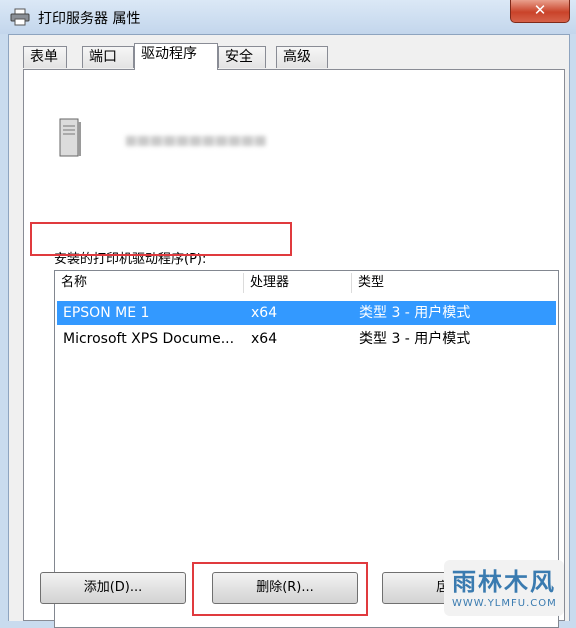 Image resolution: width=576 pixels, height=628 pixels. I want to click on printer-icon, so click(20, 17).